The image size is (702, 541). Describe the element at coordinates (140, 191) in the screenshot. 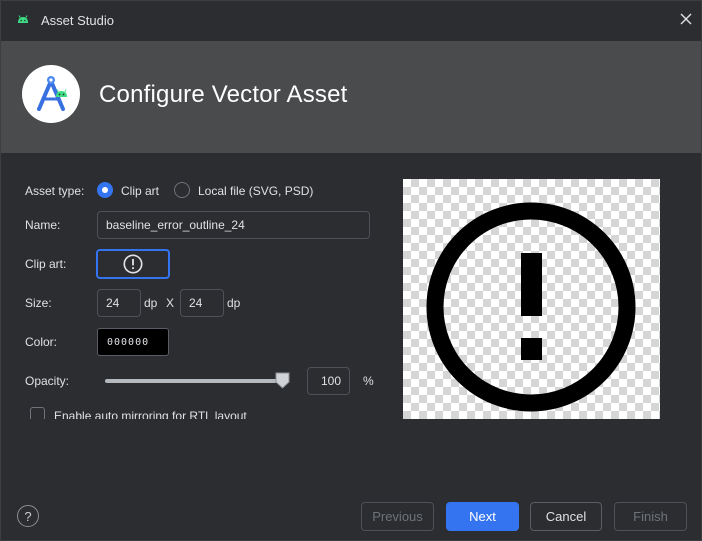

I see `clip-art-radio-label: Clip art` at that location.